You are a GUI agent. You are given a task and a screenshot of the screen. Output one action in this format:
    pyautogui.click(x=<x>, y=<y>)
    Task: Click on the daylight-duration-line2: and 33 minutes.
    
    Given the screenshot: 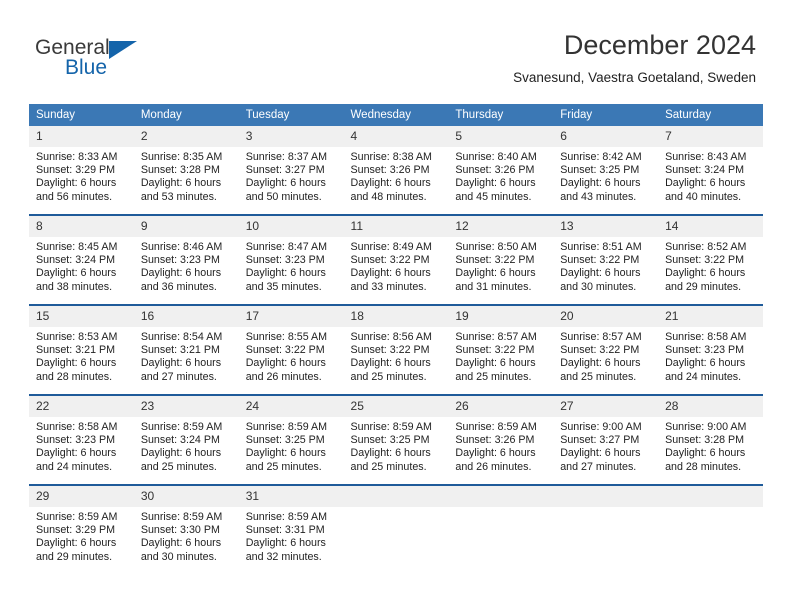 What is the action you would take?
    pyautogui.click(x=388, y=286)
    